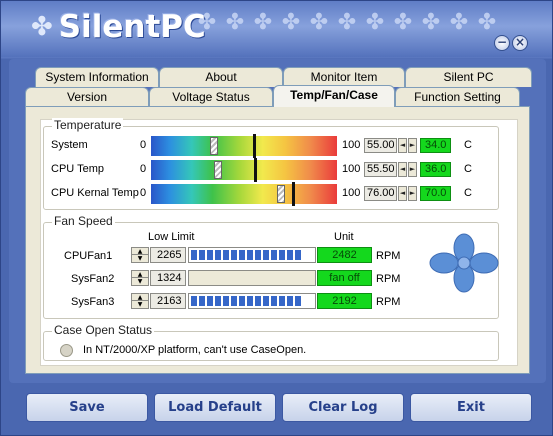 The width and height of the screenshot is (553, 436). What do you see at coordinates (88, 125) in the screenshot?
I see `temperature-title: Temperature` at bounding box center [88, 125].